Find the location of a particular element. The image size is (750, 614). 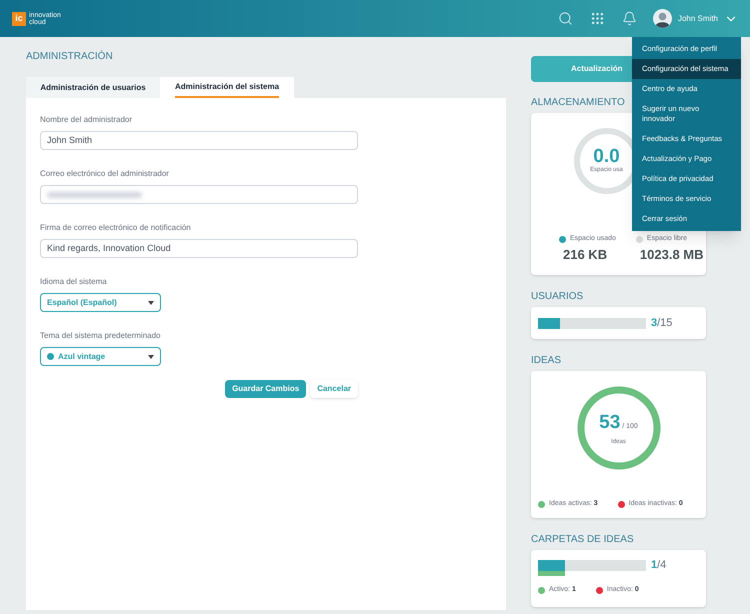

folders-count: 1/4 is located at coordinates (658, 565).